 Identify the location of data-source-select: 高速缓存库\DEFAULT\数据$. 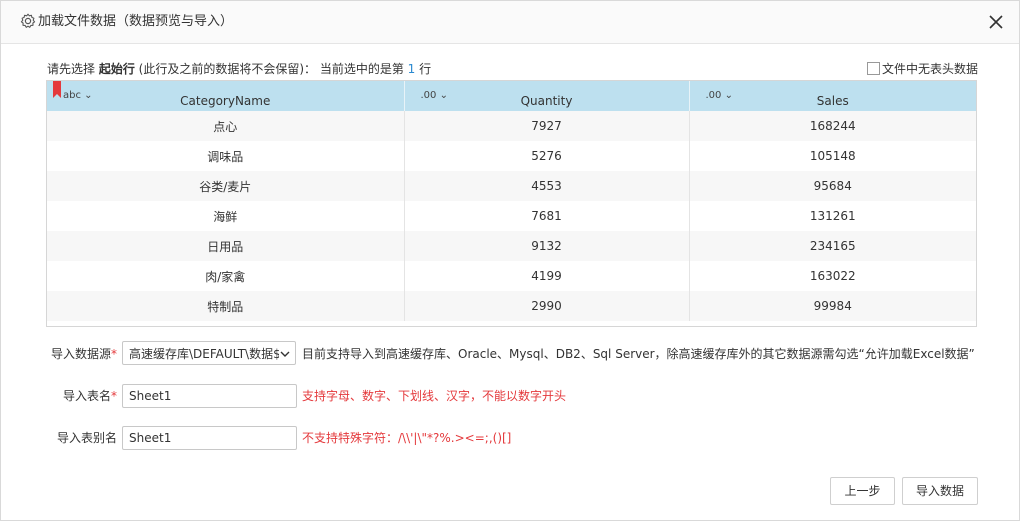
(209, 353).